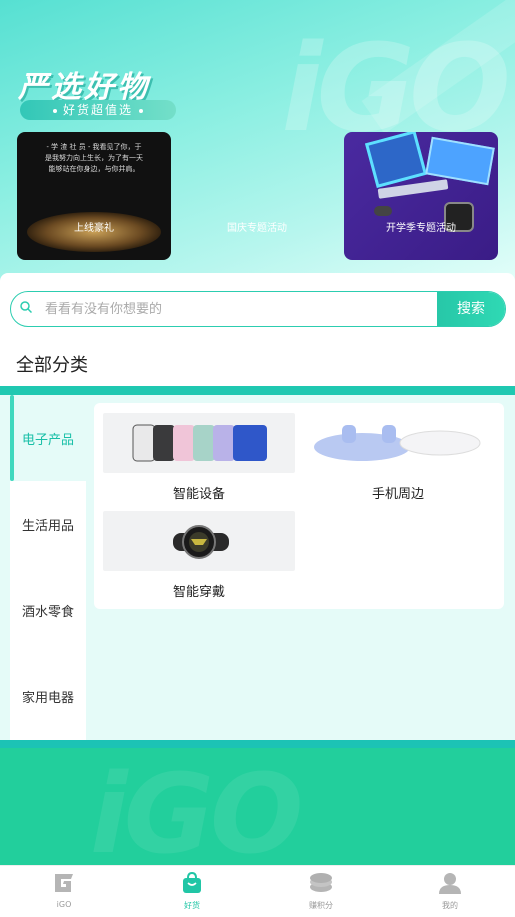 The width and height of the screenshot is (515, 917). I want to click on footer-banner: iGO, so click(257, 802).